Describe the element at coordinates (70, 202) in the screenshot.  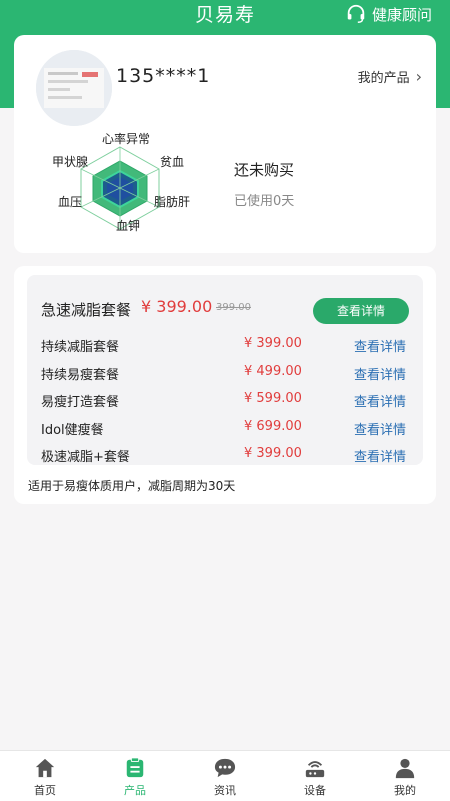
I see `radar-label: 血压` at that location.